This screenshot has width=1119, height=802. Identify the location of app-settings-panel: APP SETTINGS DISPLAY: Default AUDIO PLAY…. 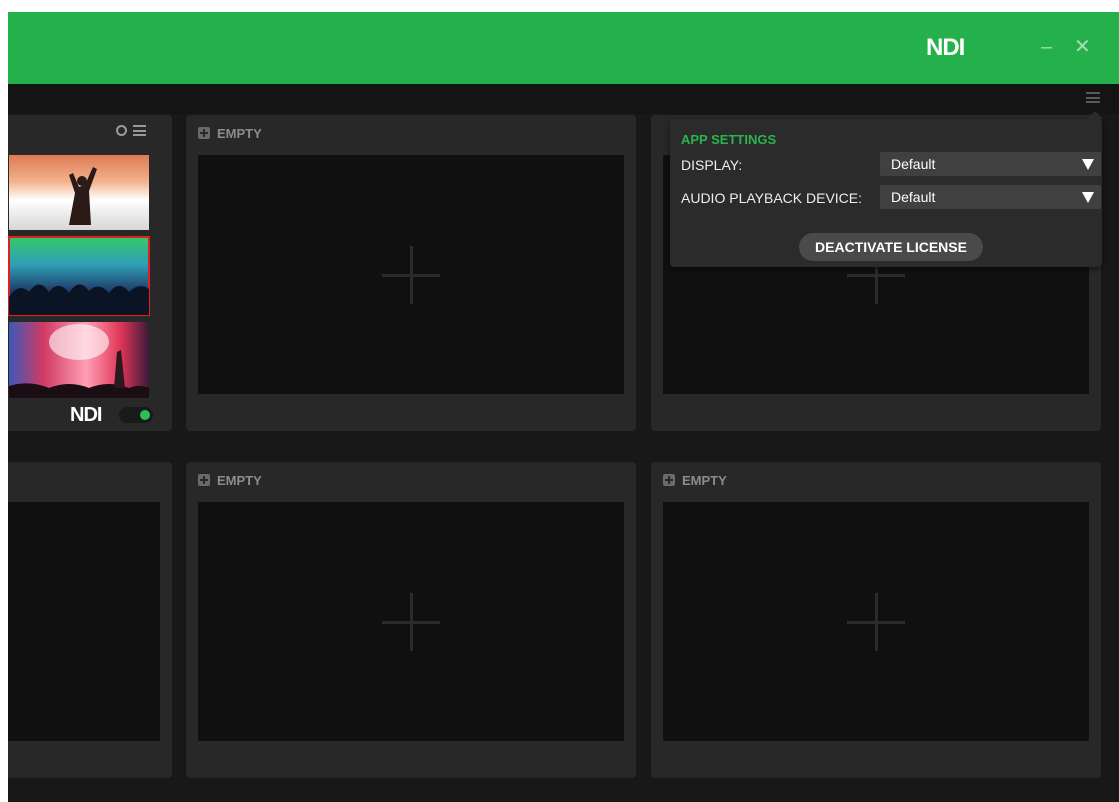
(886, 189).